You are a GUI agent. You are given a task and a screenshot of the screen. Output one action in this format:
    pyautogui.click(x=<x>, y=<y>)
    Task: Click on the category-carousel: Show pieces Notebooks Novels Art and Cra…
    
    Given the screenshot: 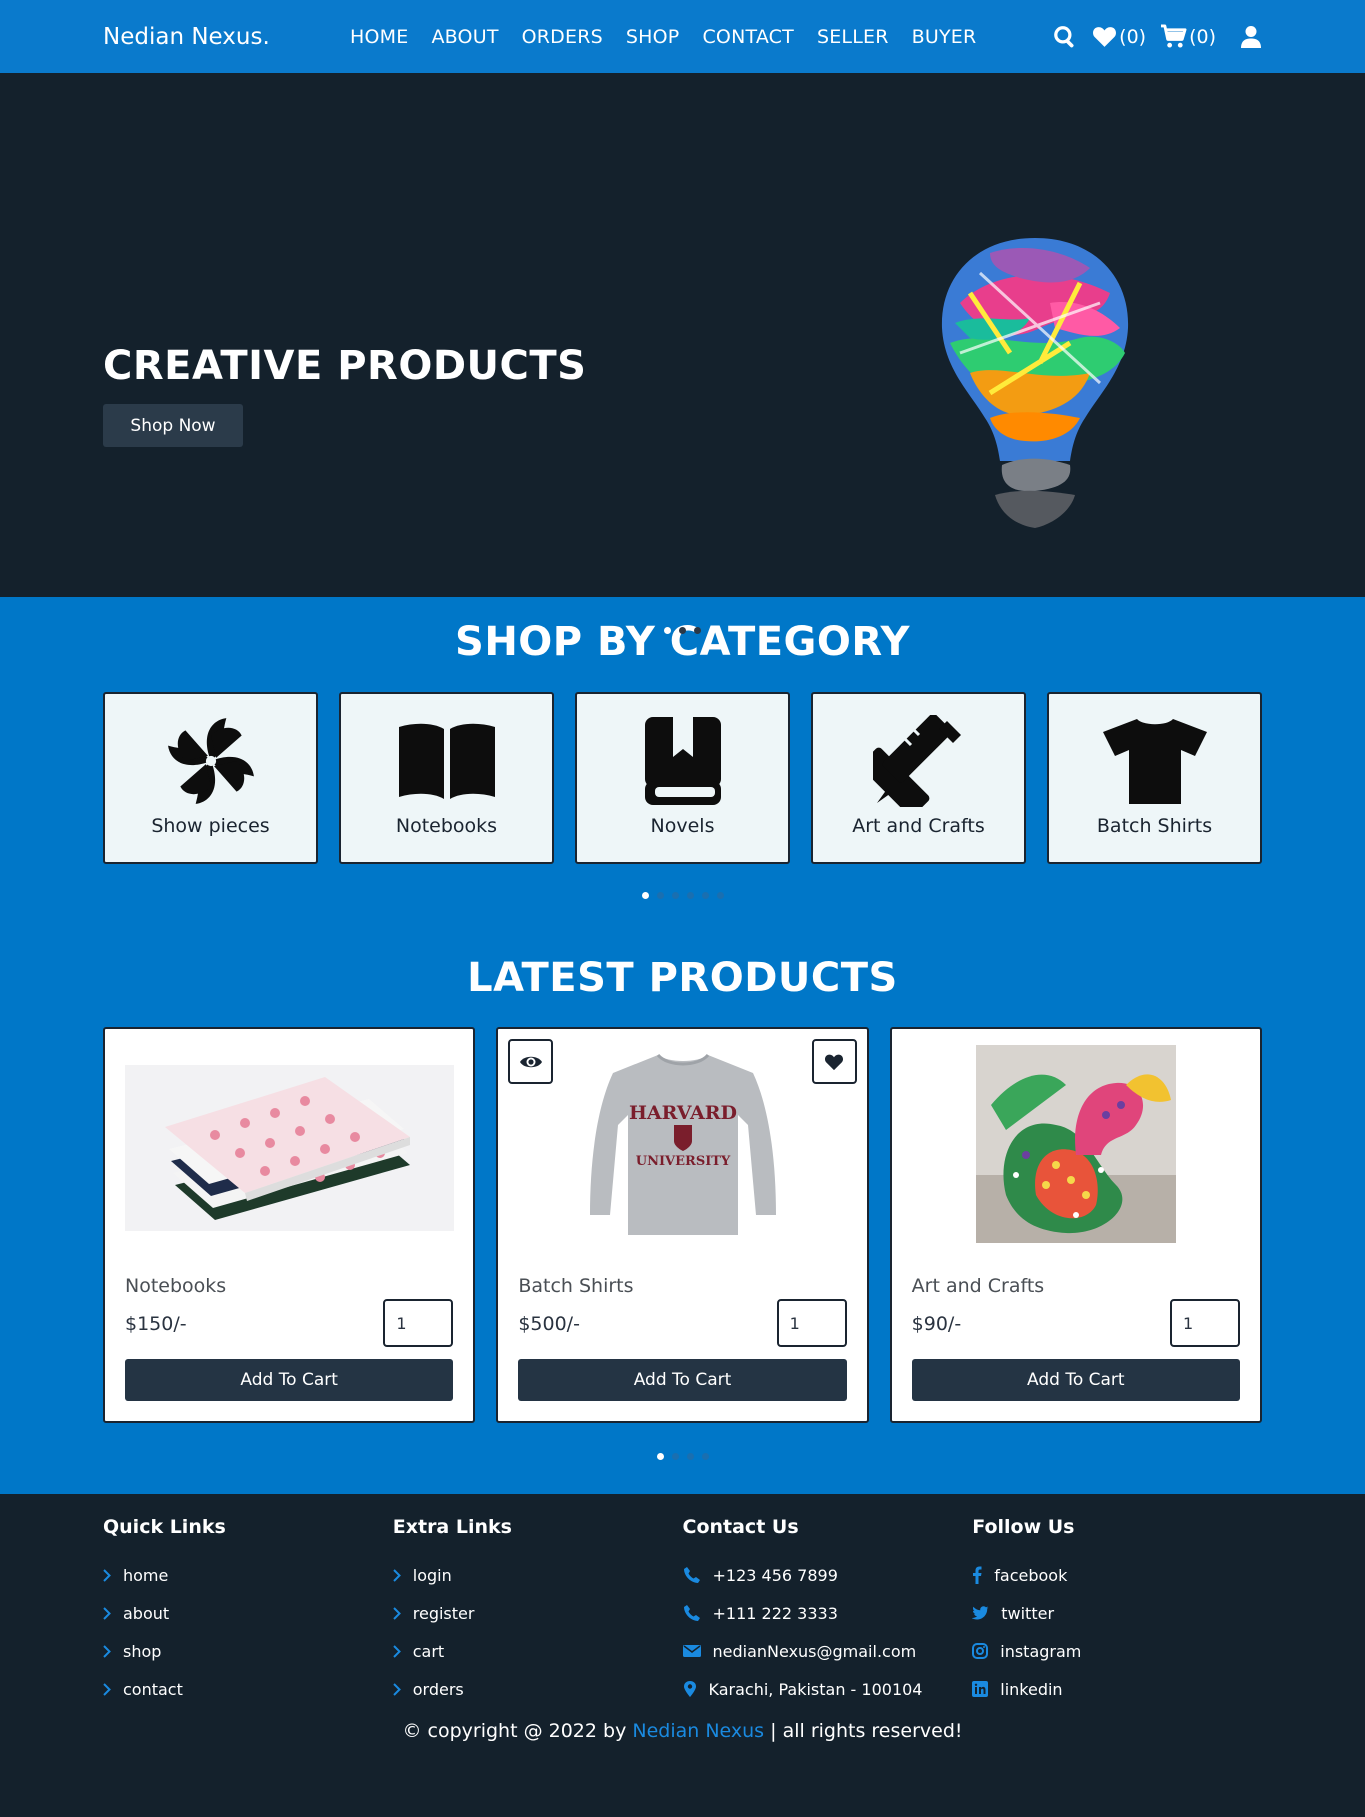 What is the action you would take?
    pyautogui.click(x=682, y=778)
    